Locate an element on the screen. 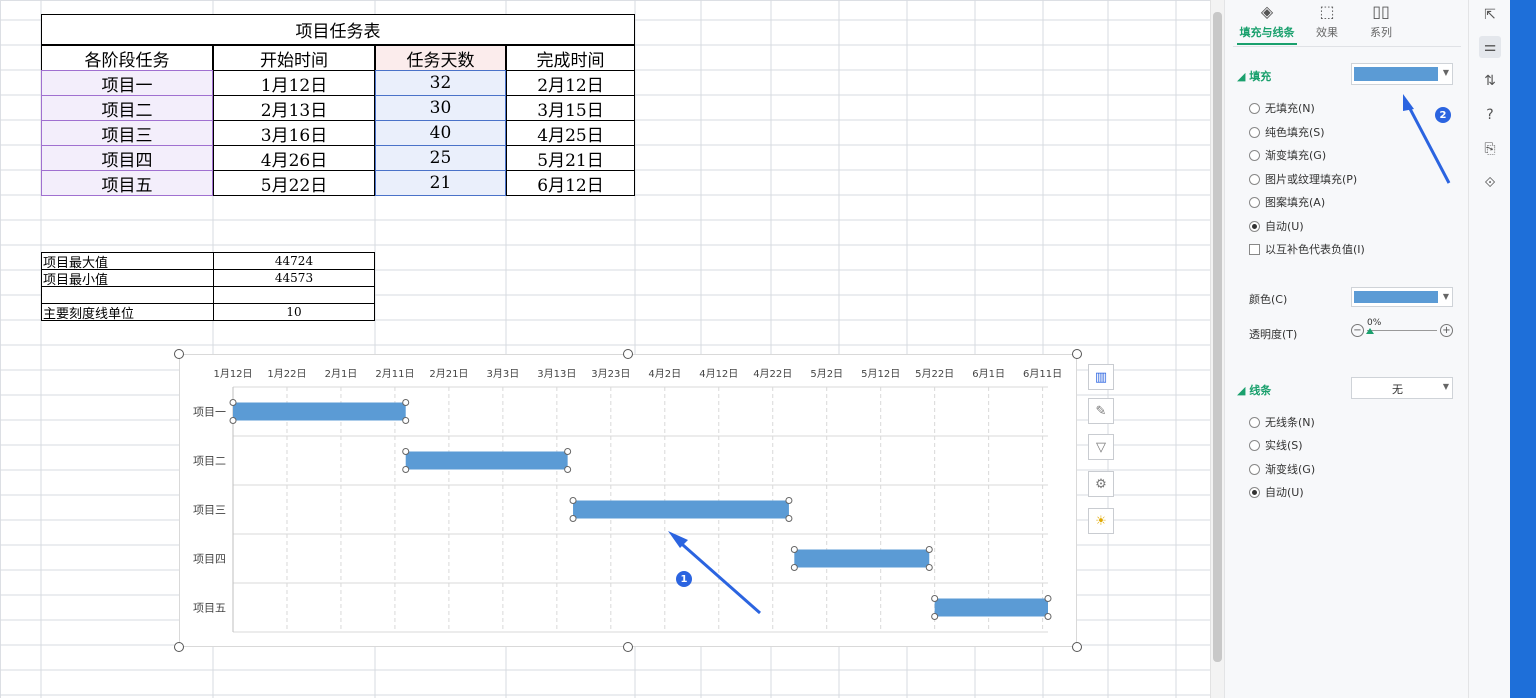 Image resolution: width=1536 pixels, height=698 pixels. transparency-slider: − 0% + is located at coordinates (1403, 330).